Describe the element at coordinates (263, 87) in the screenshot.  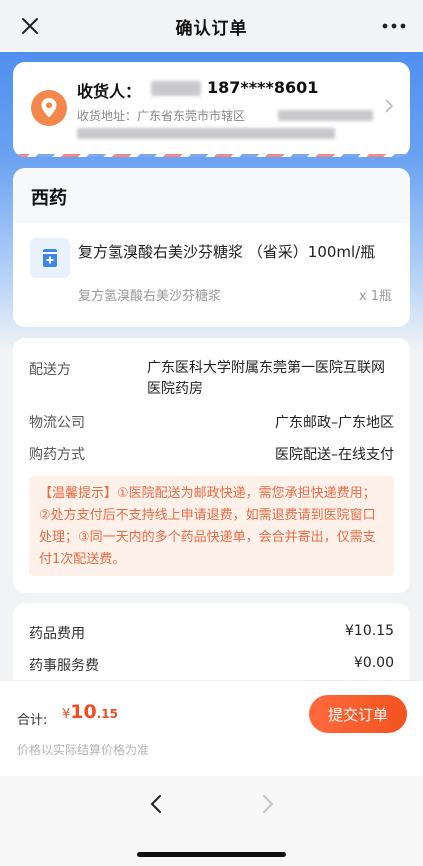
I see `recipient-phone: 187****8601` at that location.